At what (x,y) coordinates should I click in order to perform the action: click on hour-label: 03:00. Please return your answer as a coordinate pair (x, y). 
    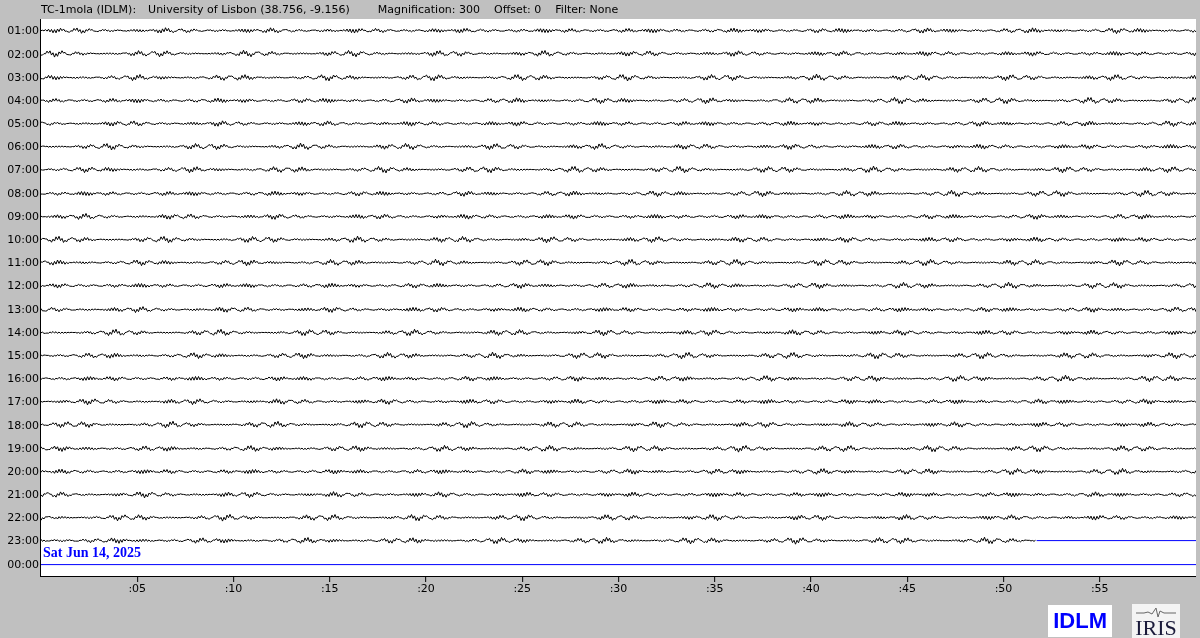
    Looking at the image, I should click on (23, 77).